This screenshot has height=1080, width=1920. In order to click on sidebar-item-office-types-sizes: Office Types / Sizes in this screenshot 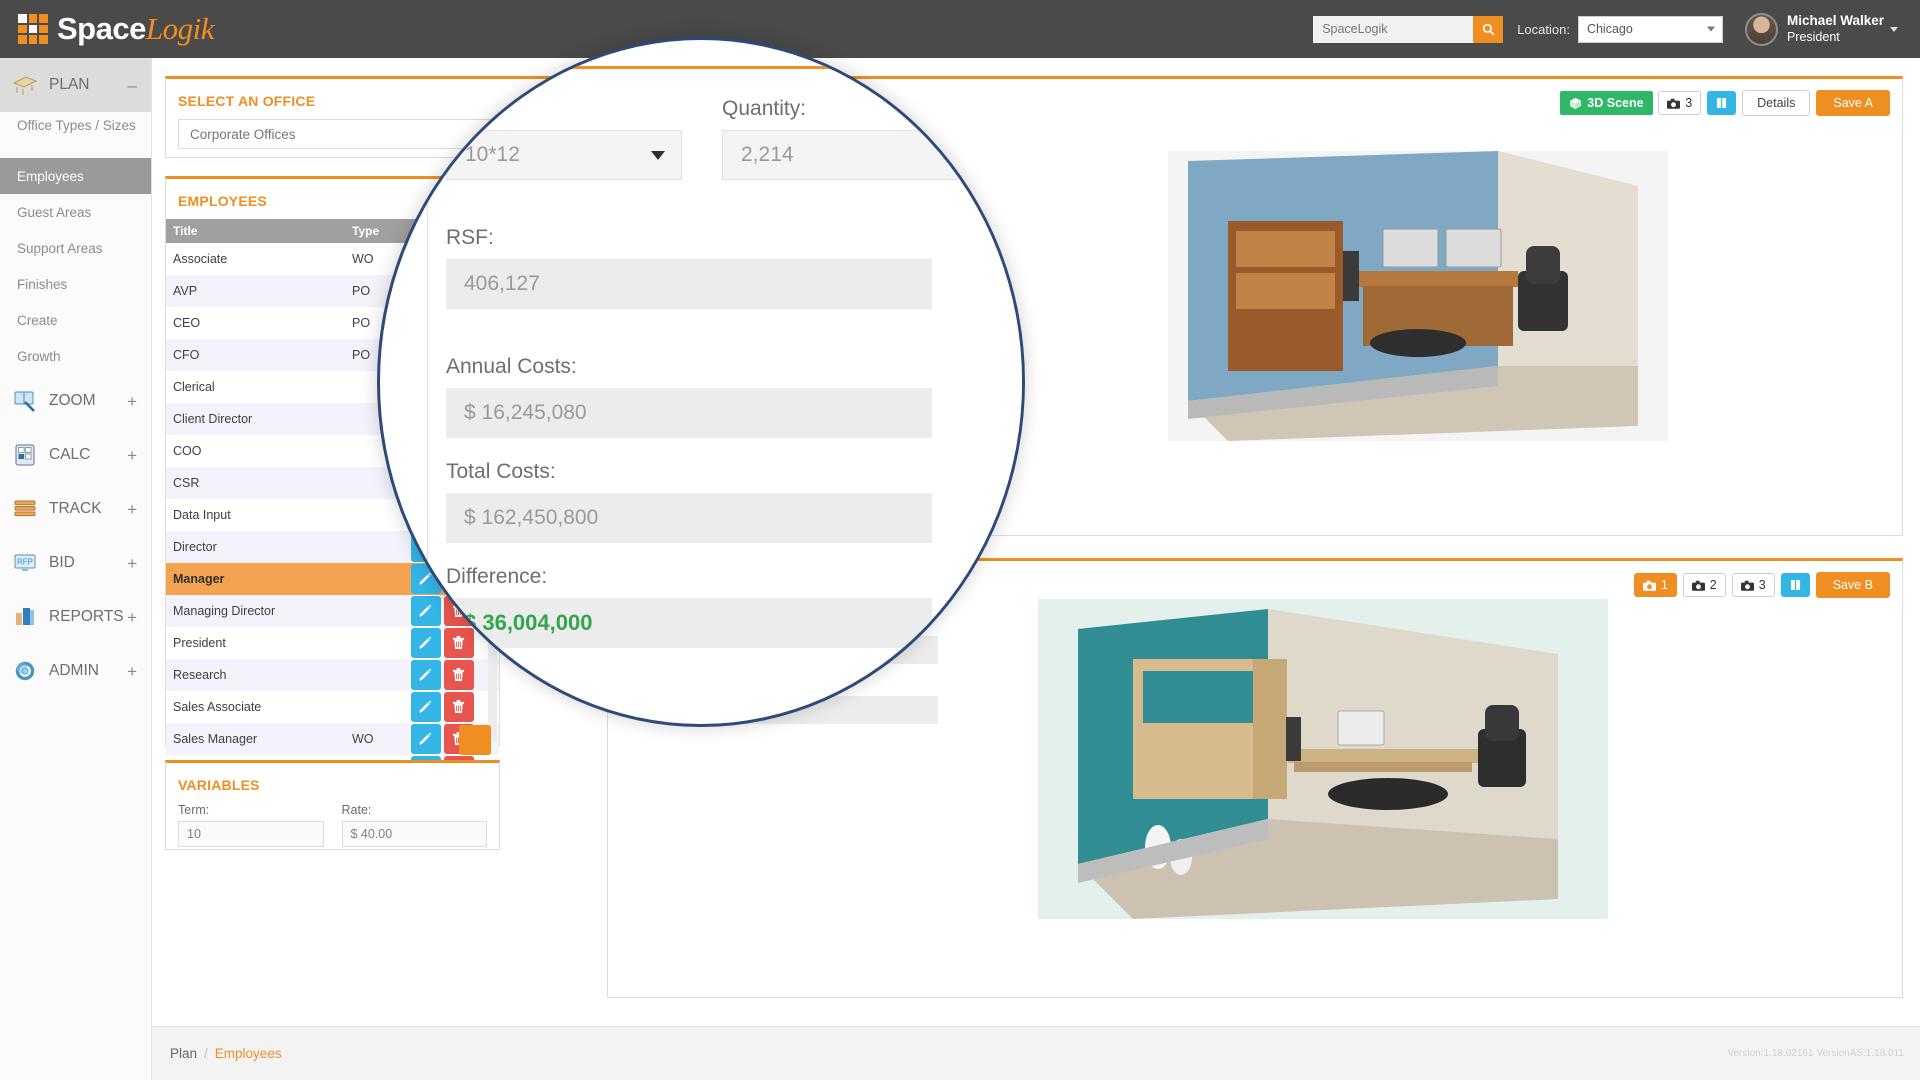, I will do `click(75, 135)`.